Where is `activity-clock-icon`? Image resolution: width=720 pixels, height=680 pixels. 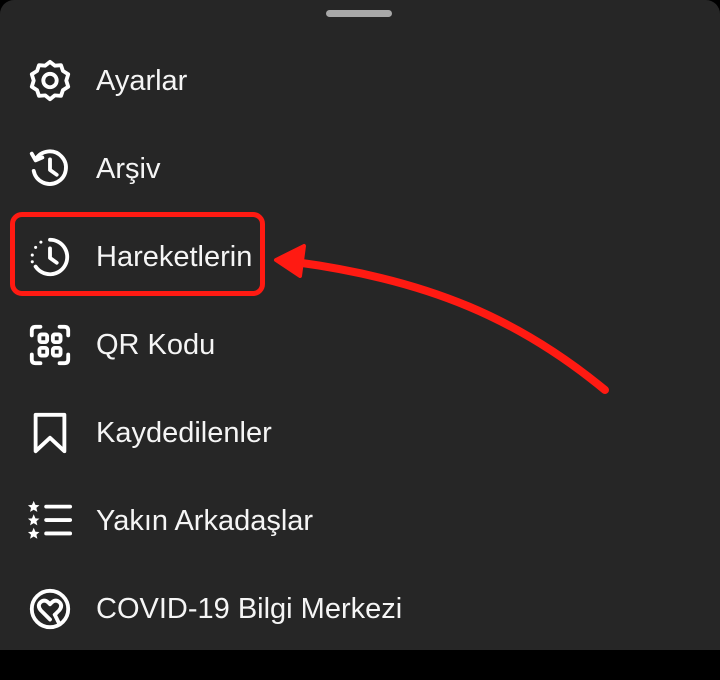 activity-clock-icon is located at coordinates (50, 257).